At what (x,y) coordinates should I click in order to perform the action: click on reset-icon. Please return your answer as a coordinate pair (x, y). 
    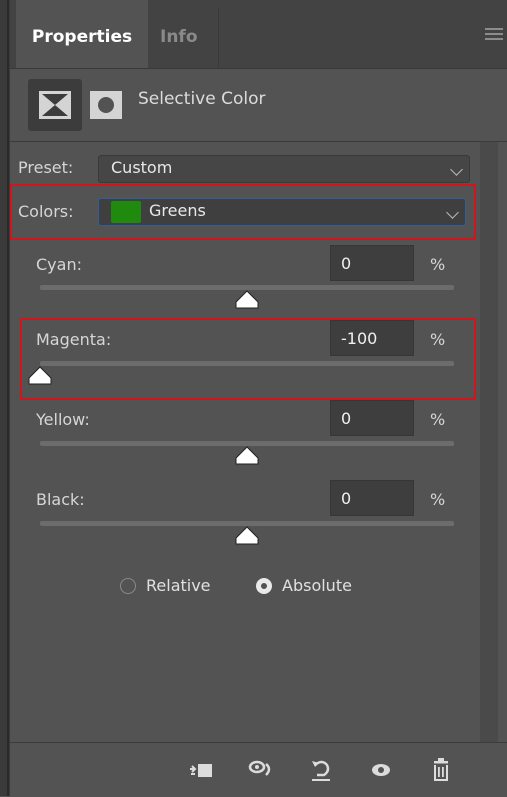
    Looking at the image, I should click on (321, 770).